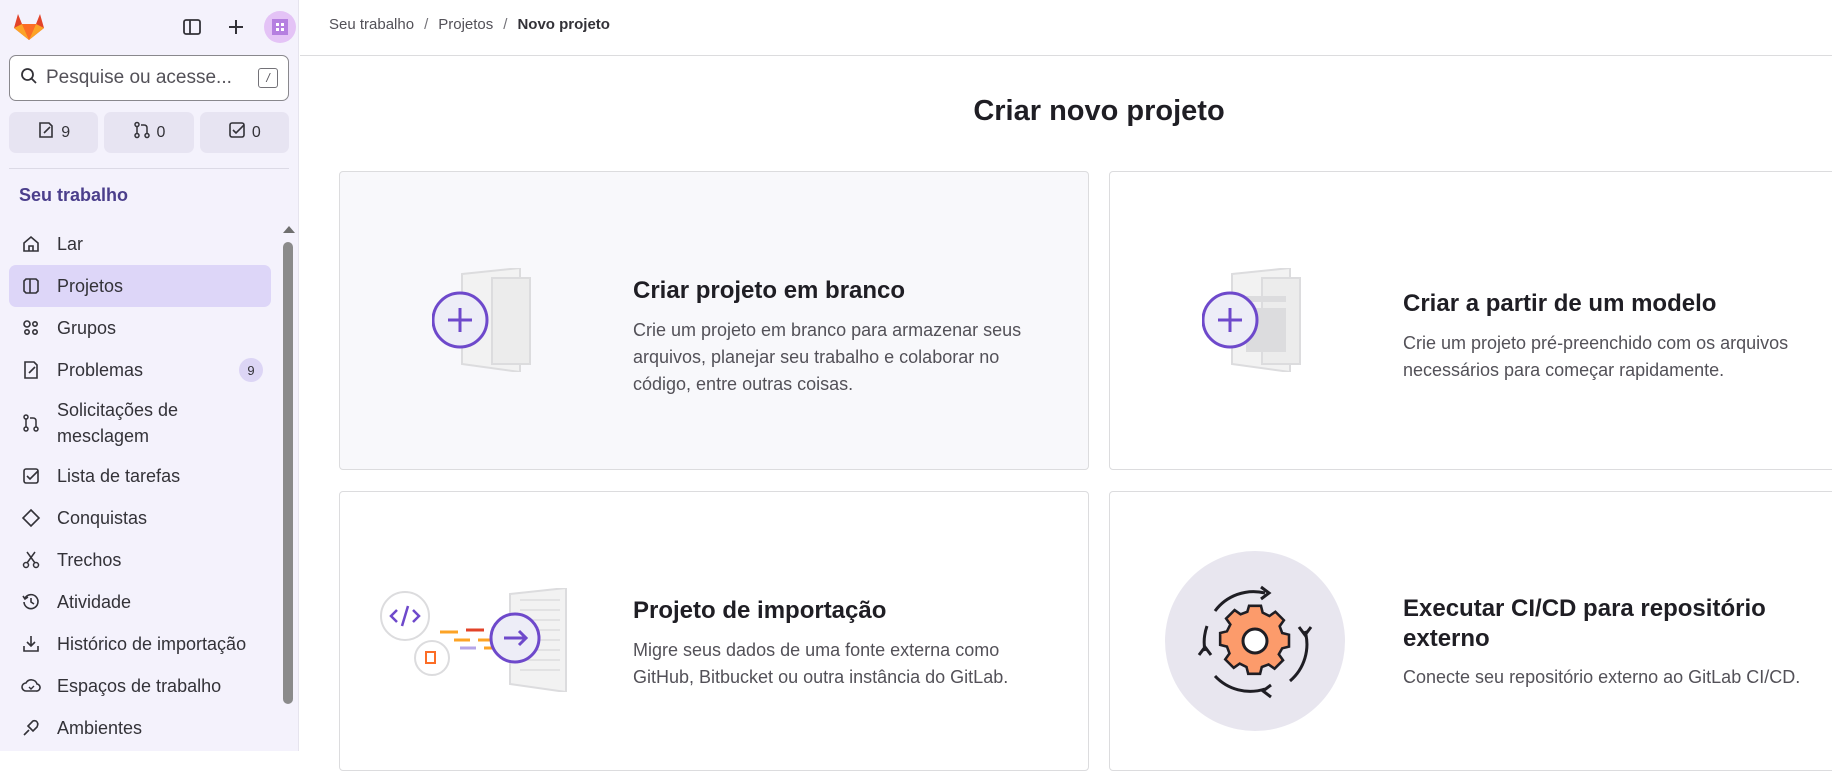  I want to click on import-project-illustration, so click(490, 641).